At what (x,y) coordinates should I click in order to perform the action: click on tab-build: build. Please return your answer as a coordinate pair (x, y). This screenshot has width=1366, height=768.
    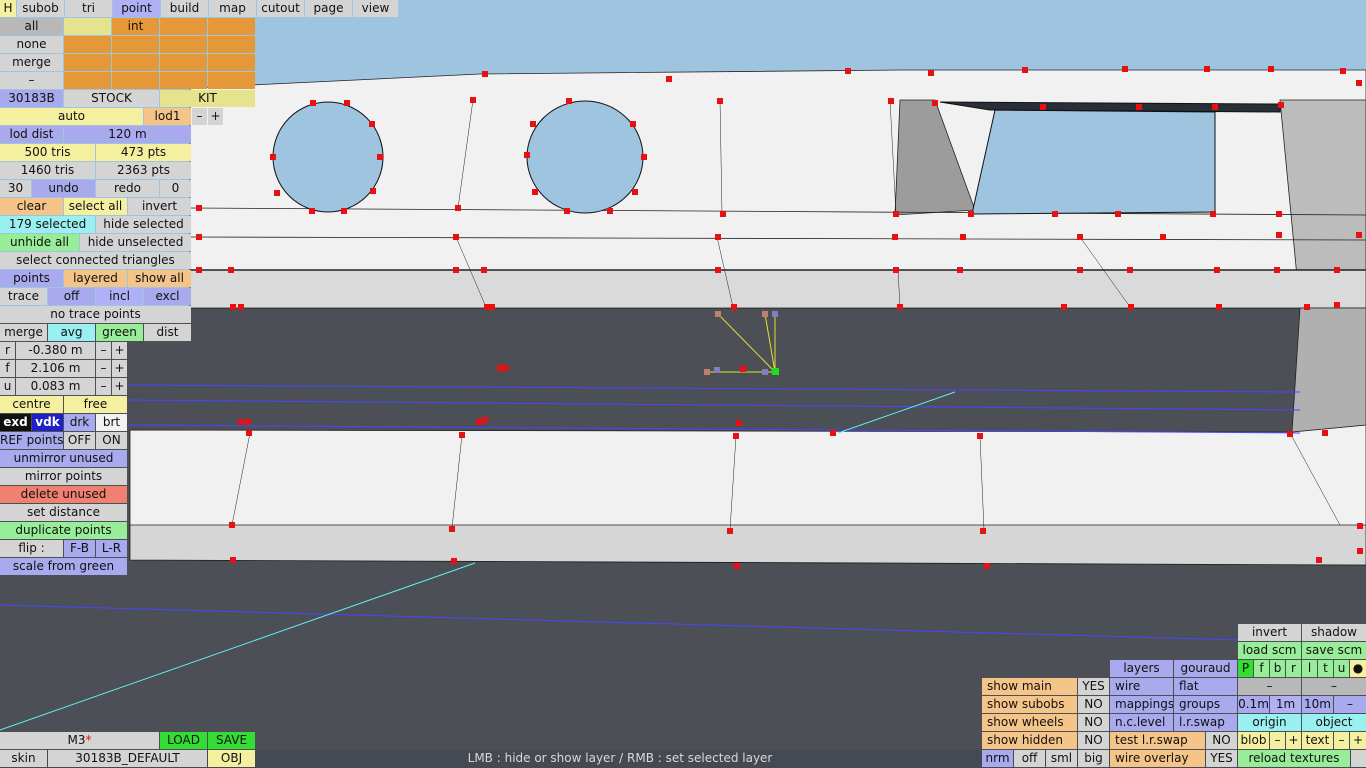
    Looking at the image, I should click on (184, 8).